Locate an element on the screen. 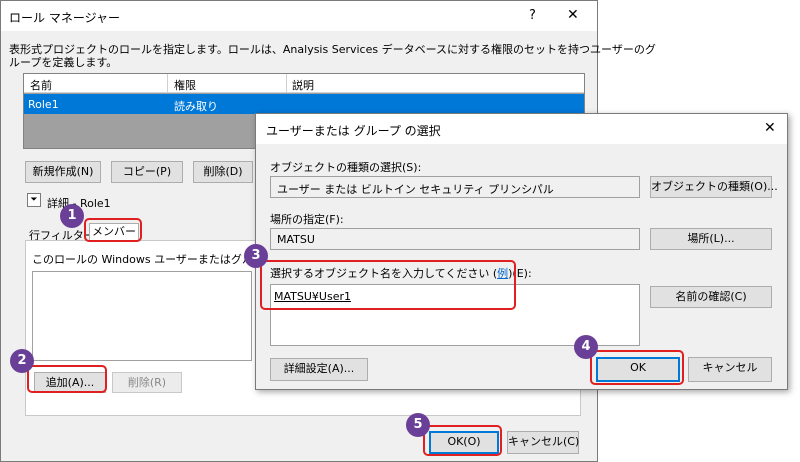  copy-button: コピー(P) is located at coordinates (147, 172).